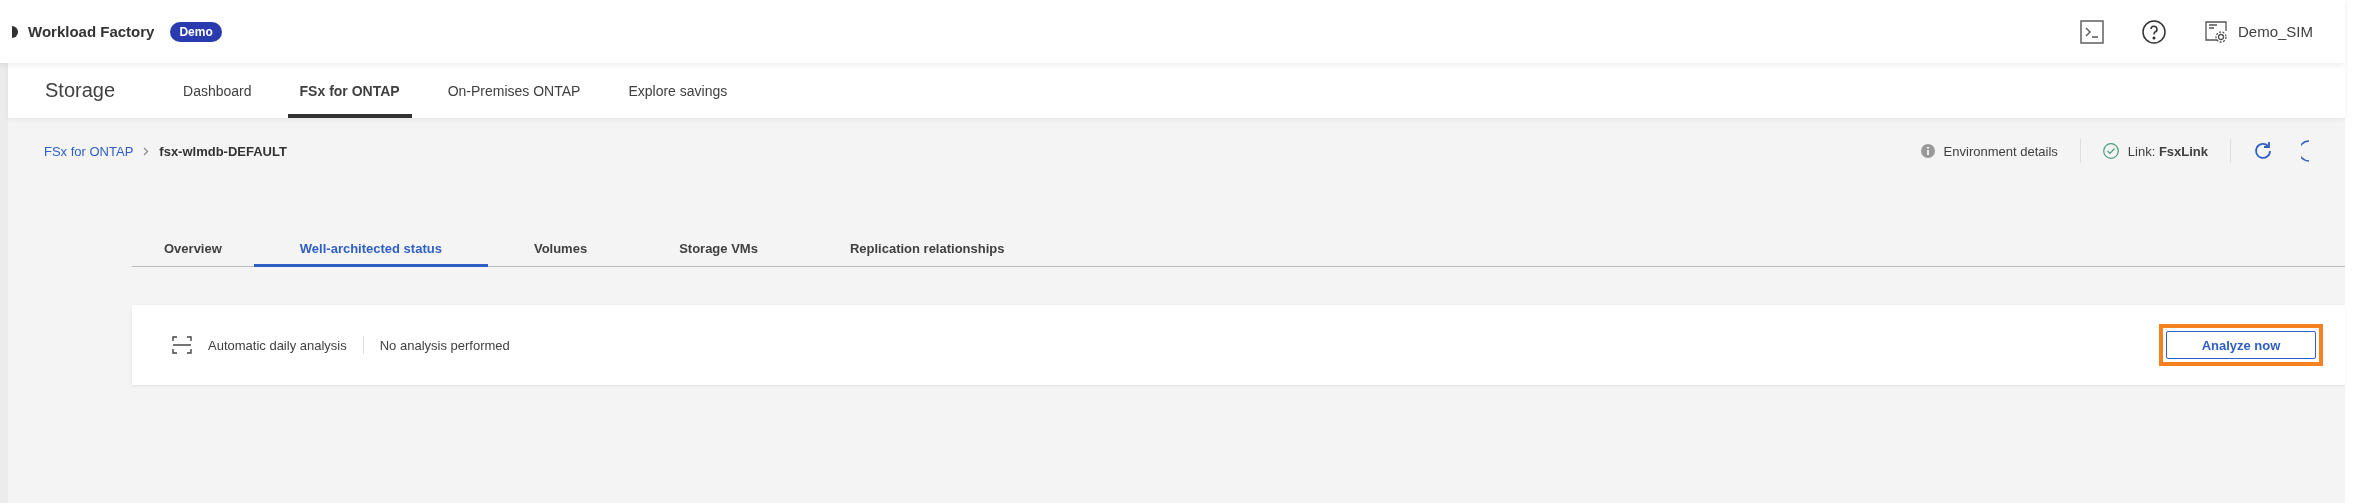  What do you see at coordinates (89, 151) in the screenshot?
I see `breadcrumb-link: FSx for ONTAP` at bounding box center [89, 151].